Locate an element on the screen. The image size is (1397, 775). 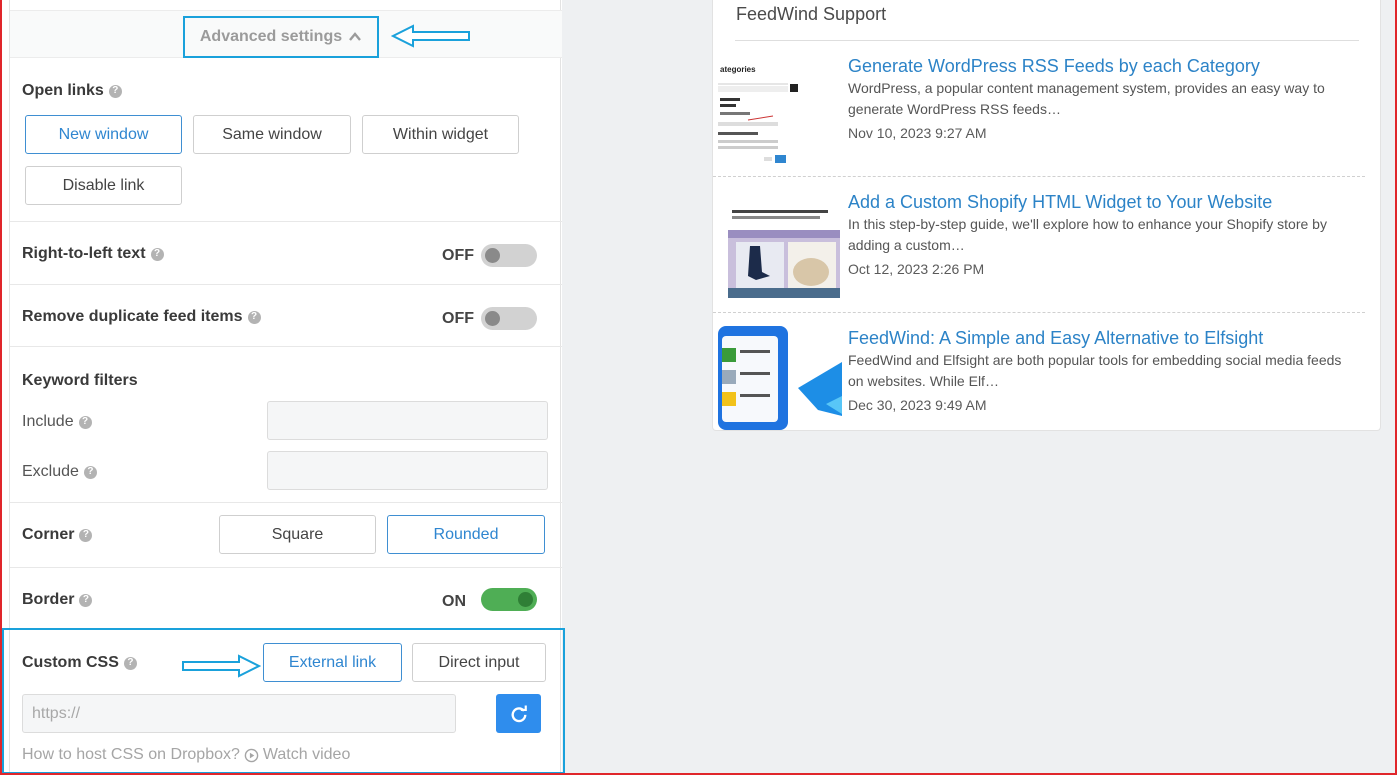
keyword-filters-label: Keyword filters is located at coordinates (80, 380).